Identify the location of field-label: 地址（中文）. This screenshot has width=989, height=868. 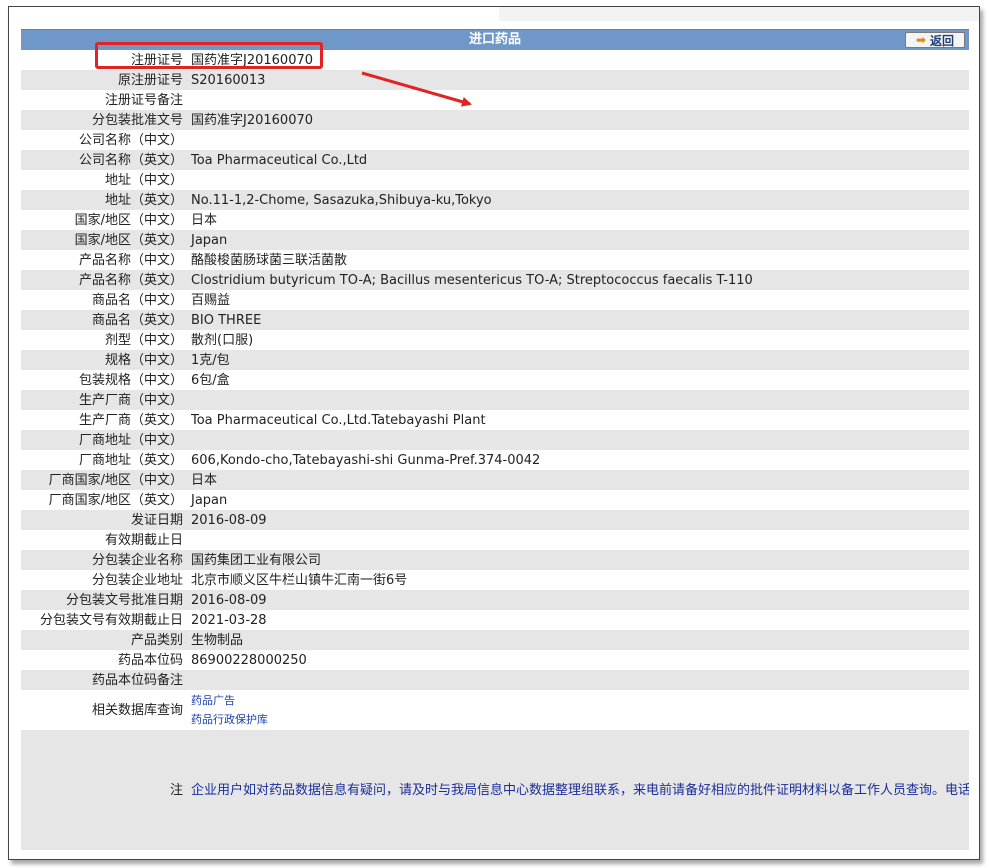
(104, 180).